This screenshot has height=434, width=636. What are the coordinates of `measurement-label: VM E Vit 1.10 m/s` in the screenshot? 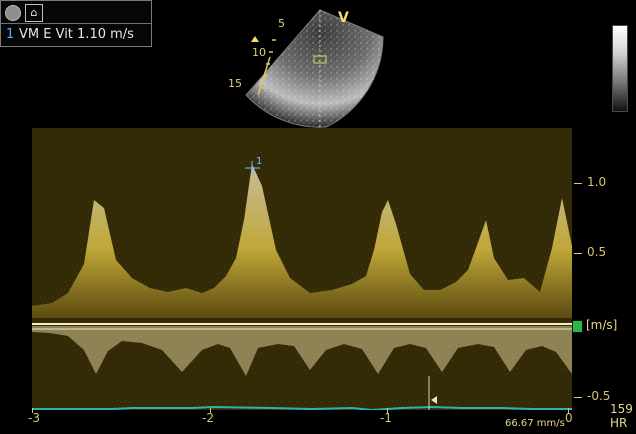 It's located at (76, 34).